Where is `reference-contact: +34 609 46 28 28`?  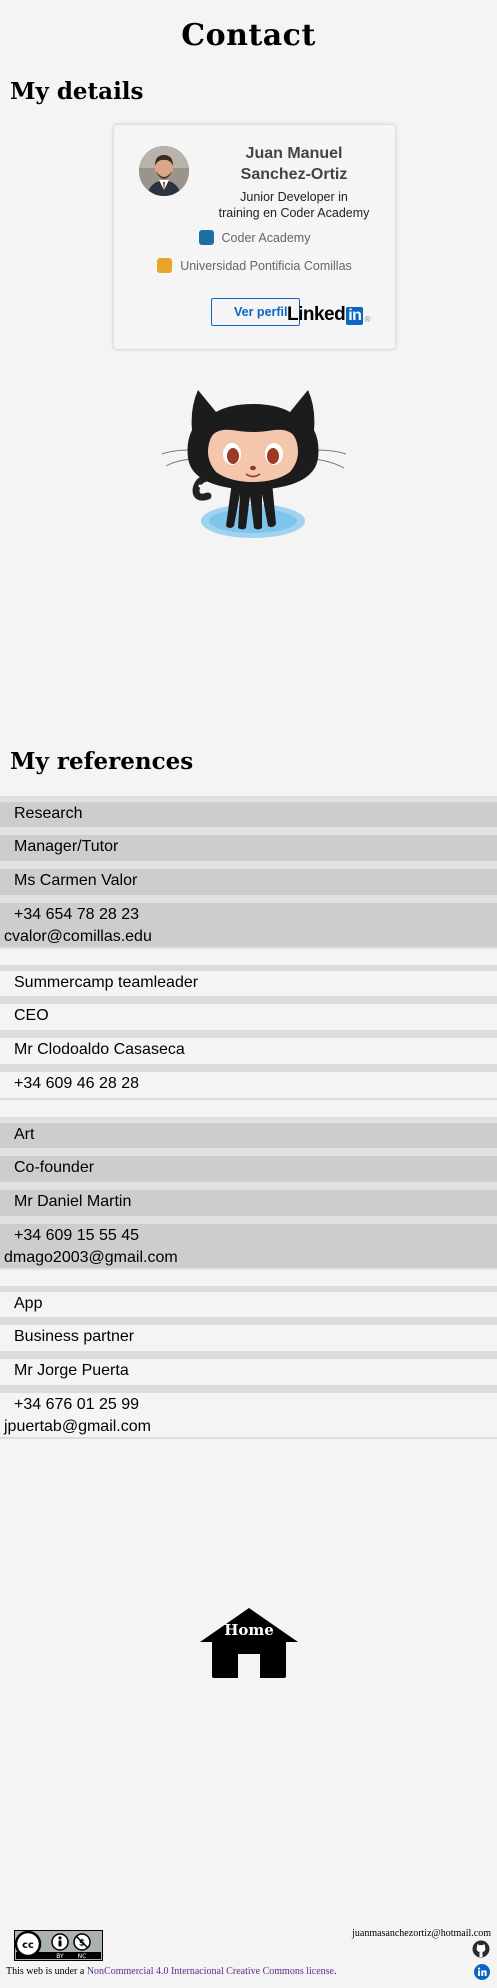 reference-contact: +34 609 46 28 28 is located at coordinates (248, 1083).